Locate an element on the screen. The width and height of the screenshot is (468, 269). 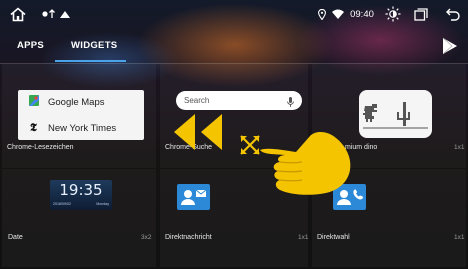
dino-preview is located at coordinates (395, 114).